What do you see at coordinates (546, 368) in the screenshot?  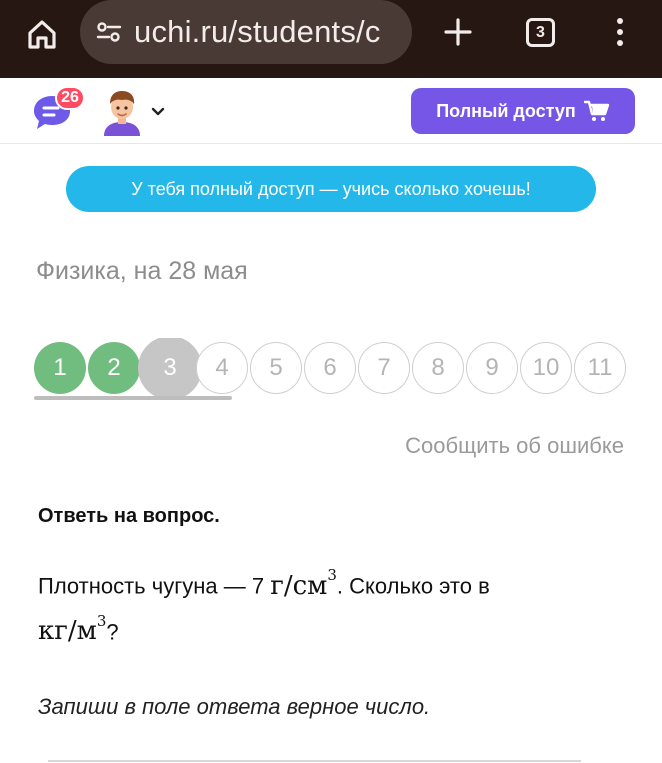 I see `task-step: 10` at bounding box center [546, 368].